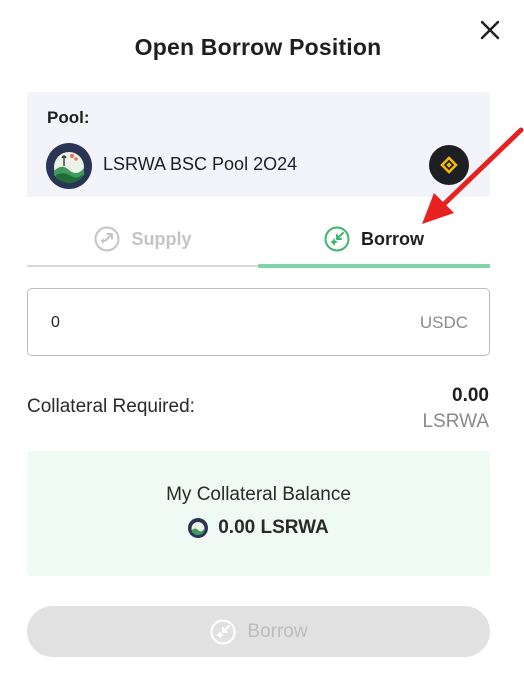 Image resolution: width=524 pixels, height=697 pixels. Describe the element at coordinates (455, 421) in the screenshot. I see `collateral-required-unit: LSRWA` at that location.